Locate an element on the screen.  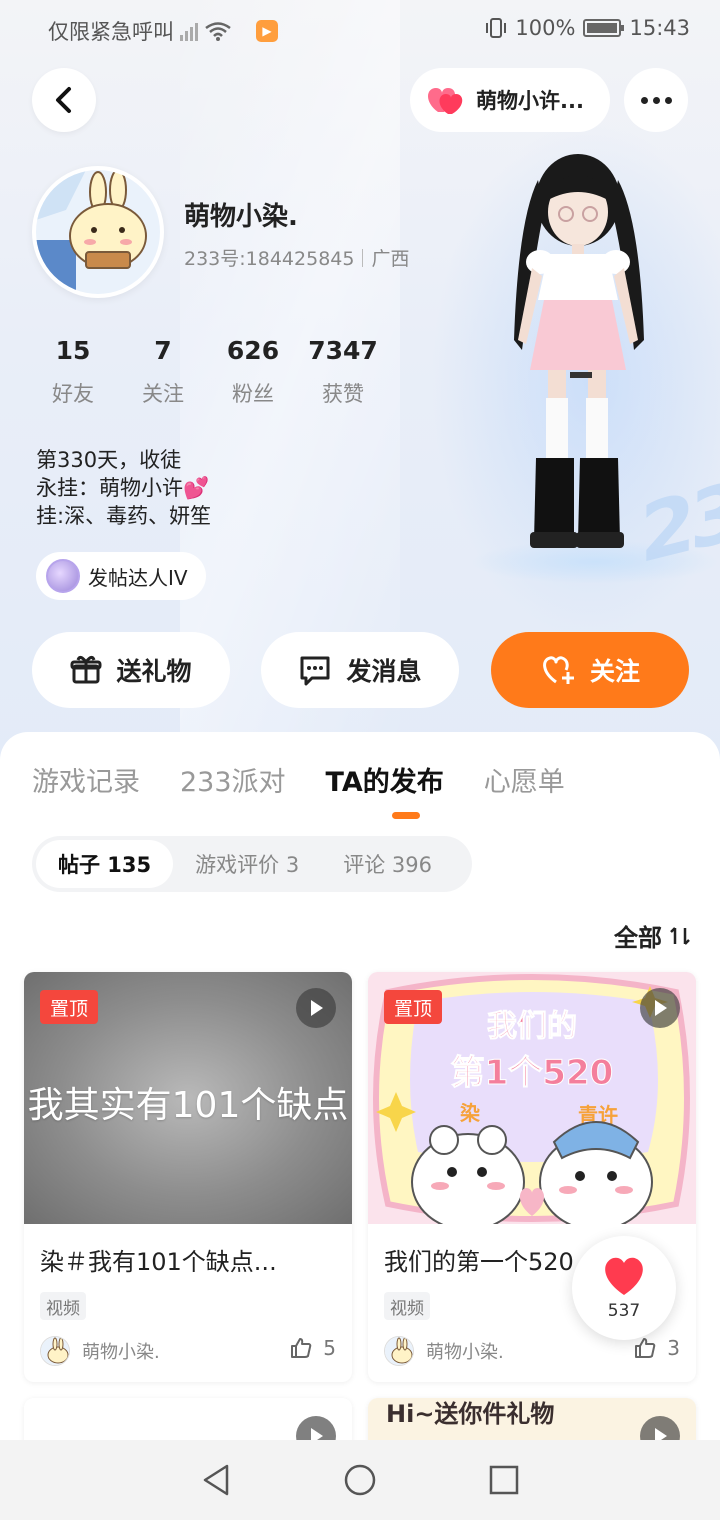
floating-like-button: 537 is located at coordinates (624, 1288).